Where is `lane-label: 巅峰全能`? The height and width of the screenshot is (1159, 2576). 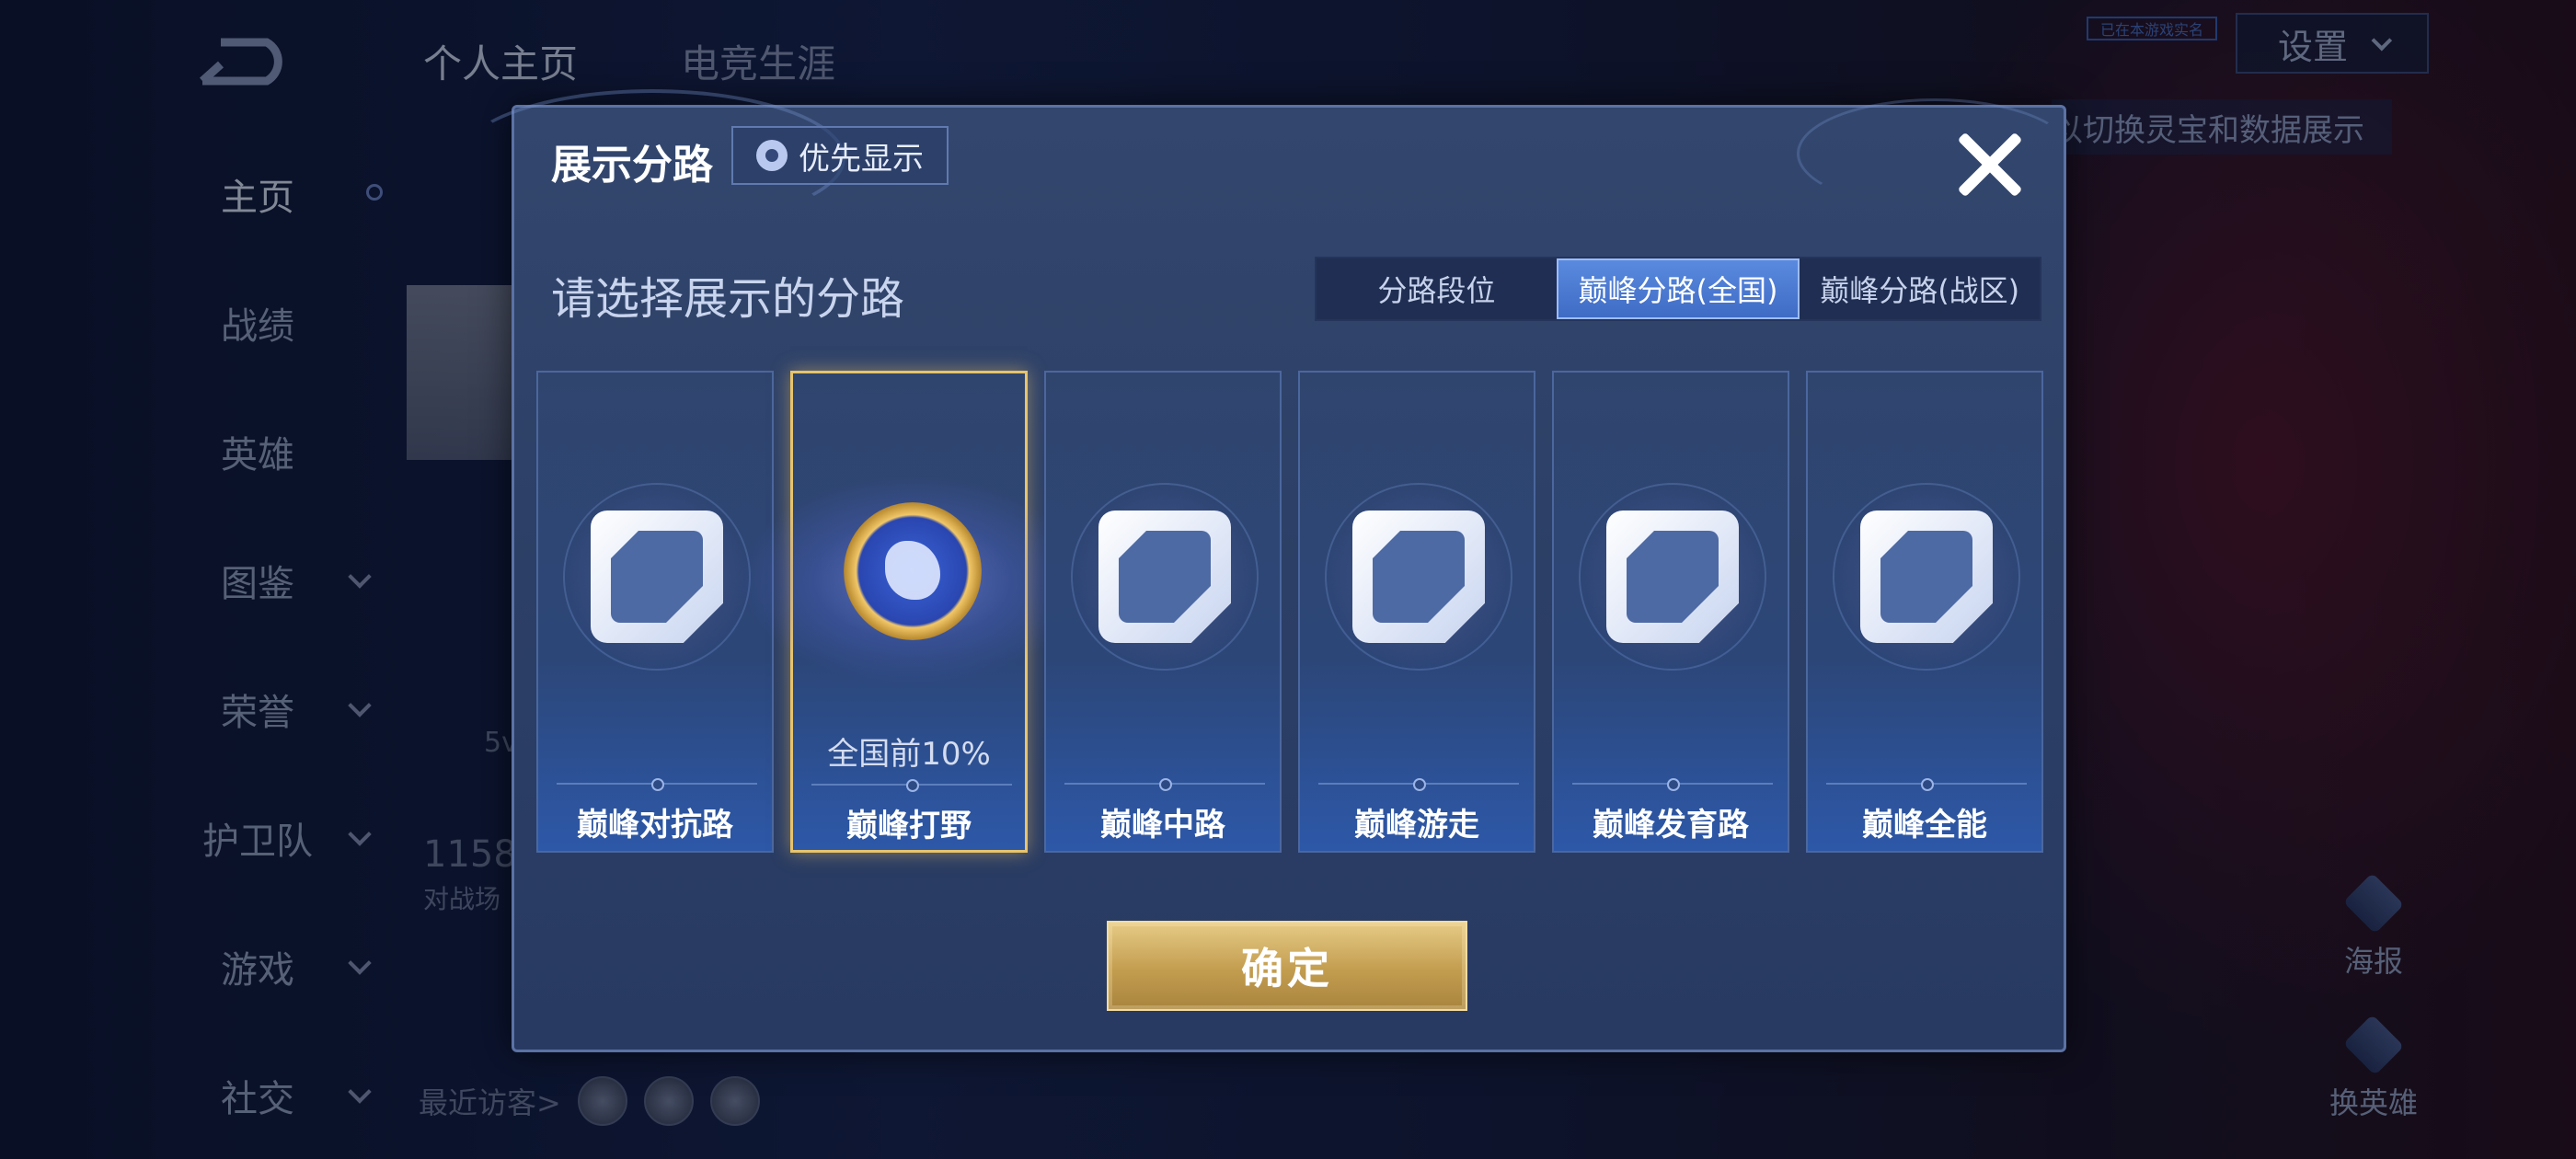 lane-label: 巅峰全能 is located at coordinates (1924, 825).